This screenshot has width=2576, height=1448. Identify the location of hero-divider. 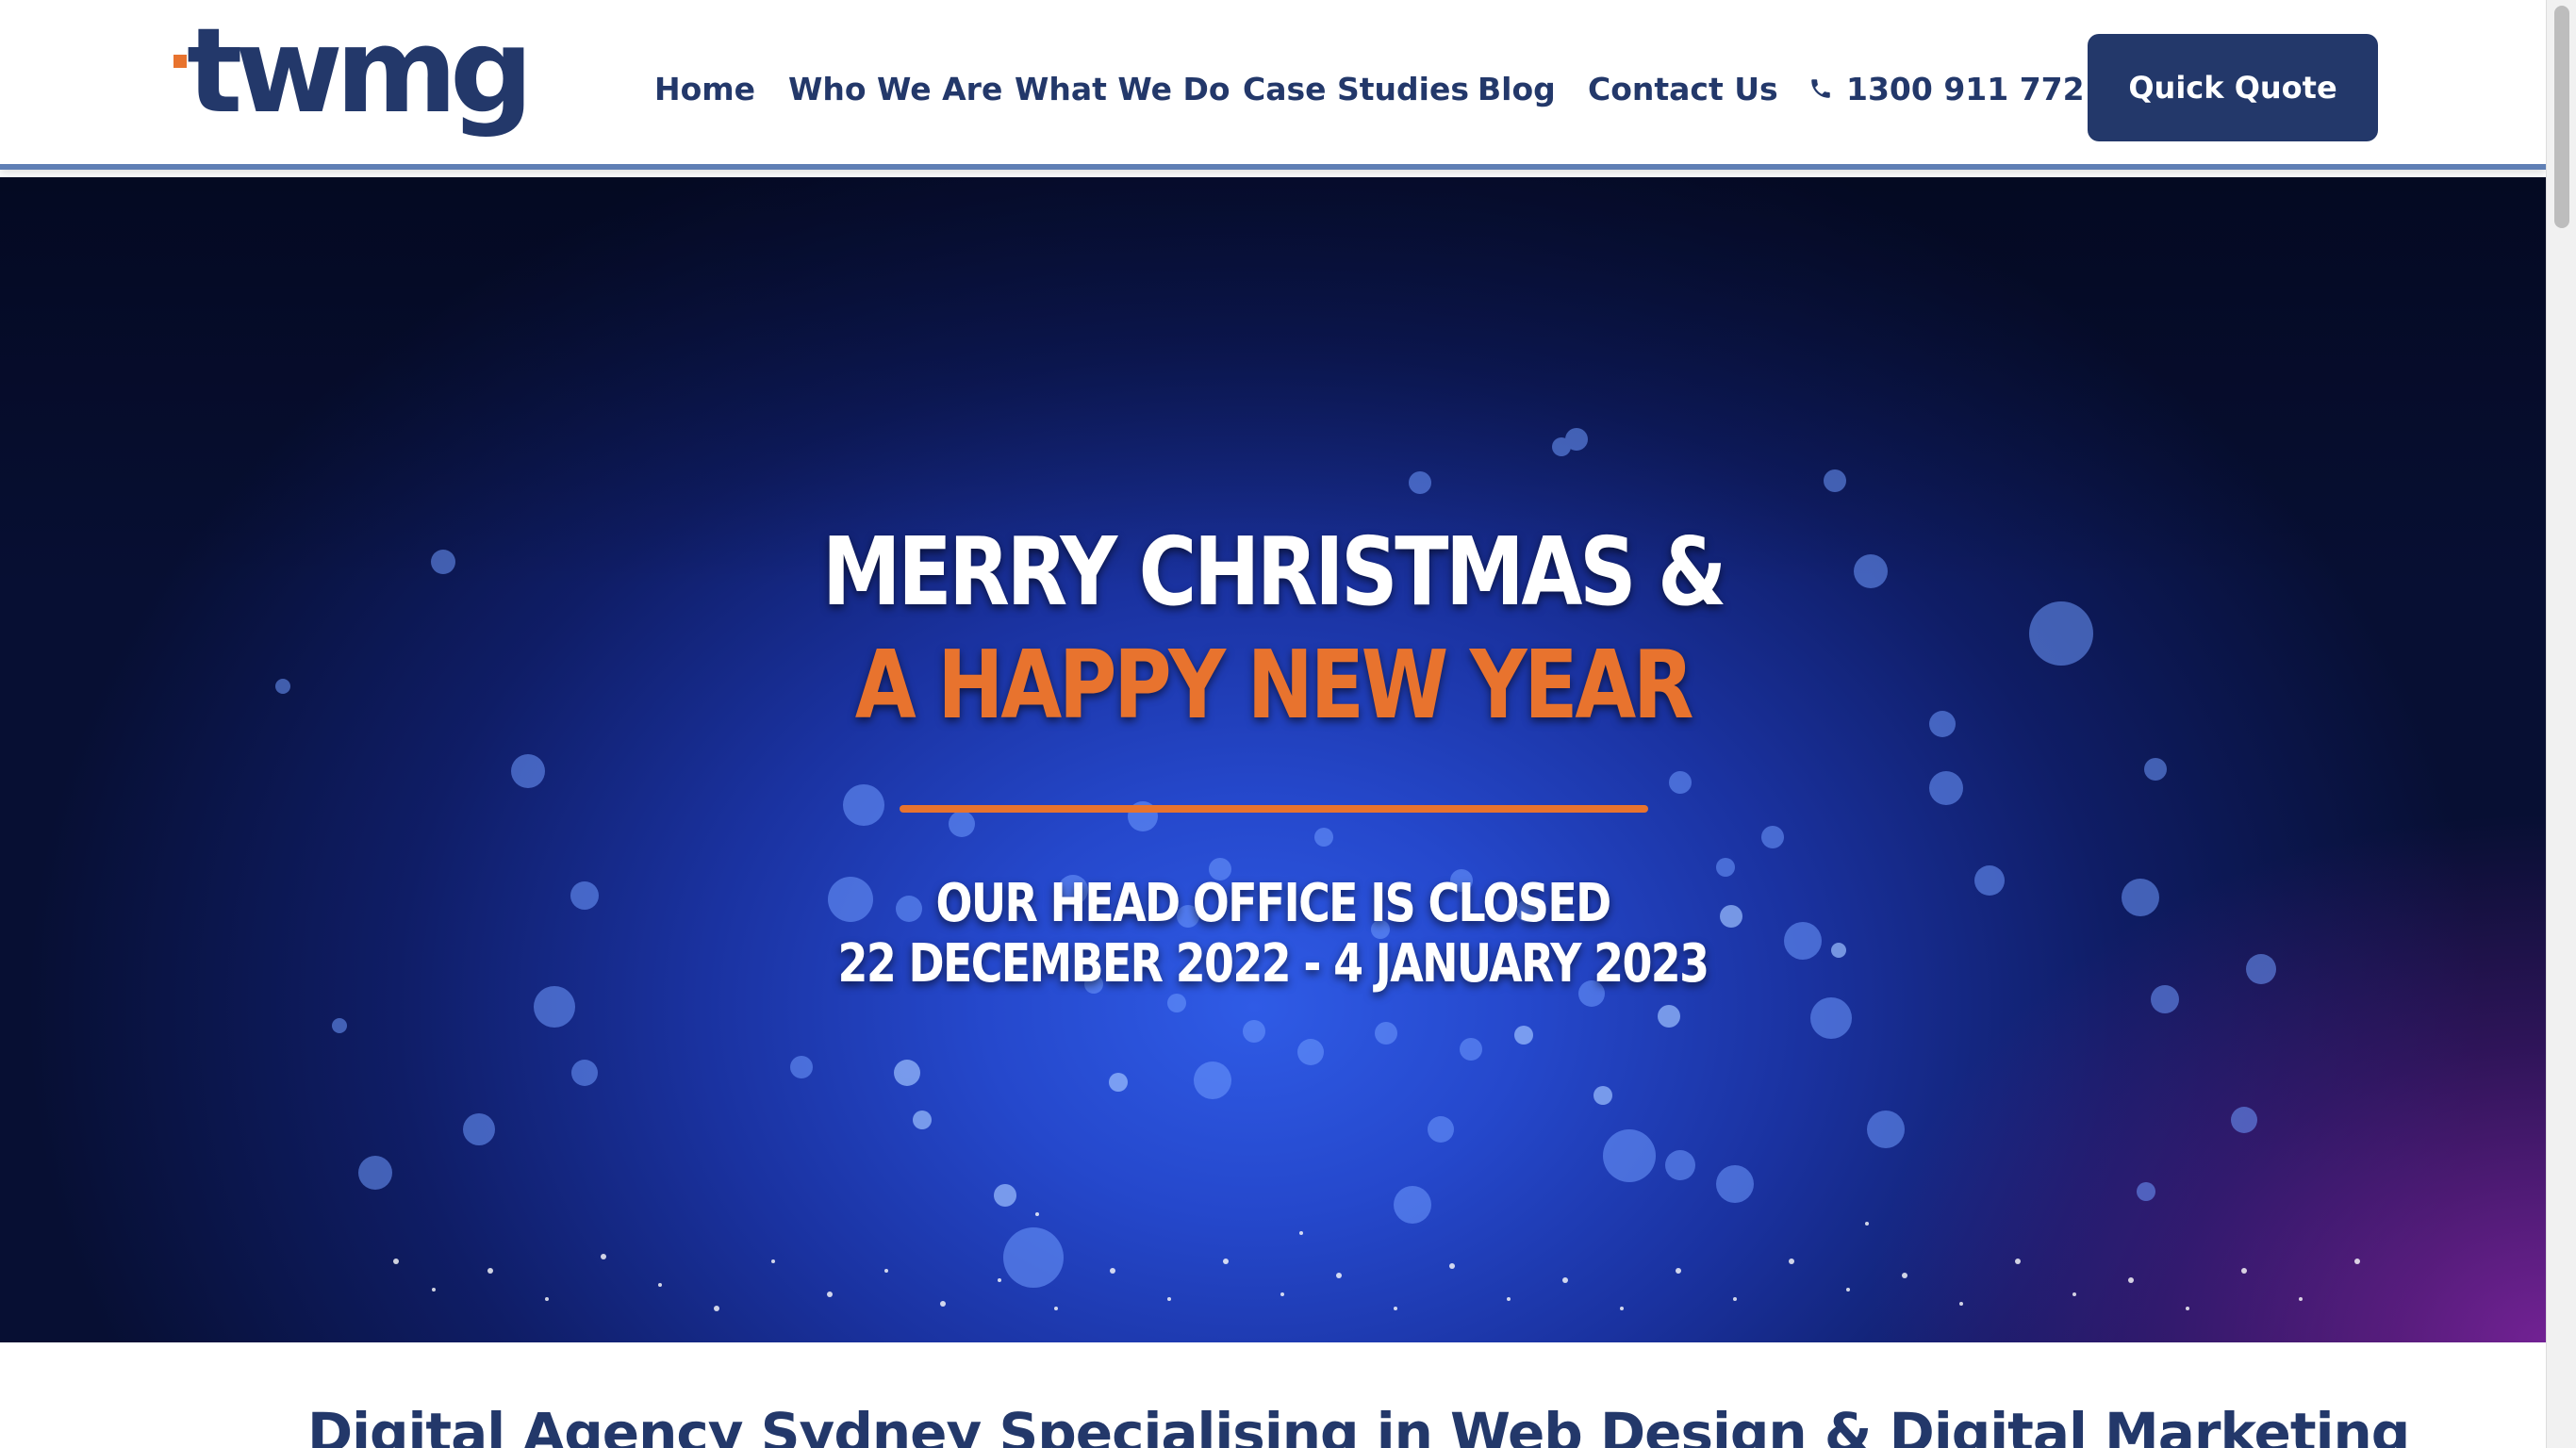
(1274, 809).